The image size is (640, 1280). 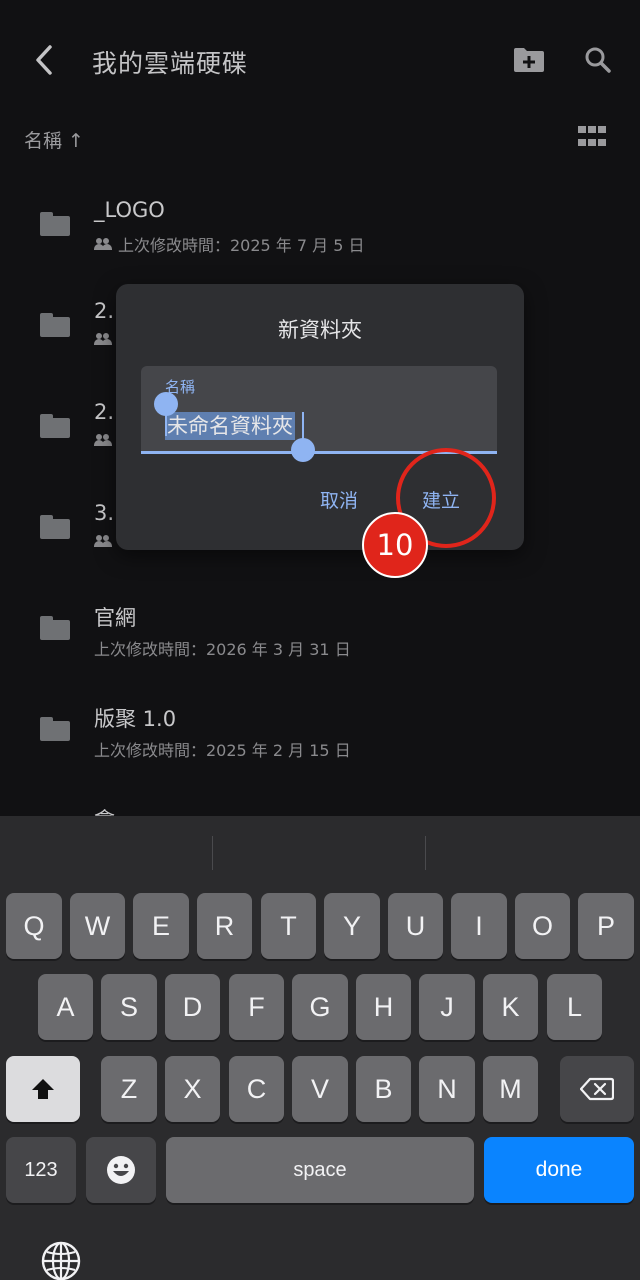 What do you see at coordinates (559, 1170) in the screenshot?
I see `done-key: done` at bounding box center [559, 1170].